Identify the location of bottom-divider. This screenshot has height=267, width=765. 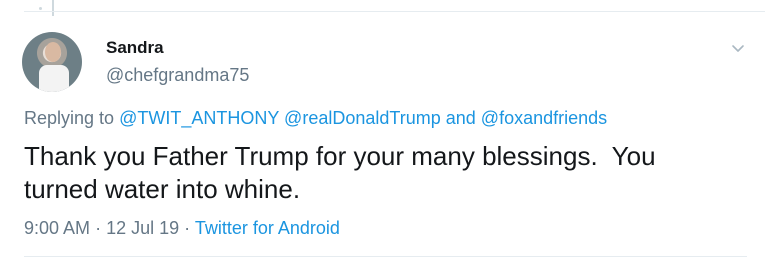
(385, 256).